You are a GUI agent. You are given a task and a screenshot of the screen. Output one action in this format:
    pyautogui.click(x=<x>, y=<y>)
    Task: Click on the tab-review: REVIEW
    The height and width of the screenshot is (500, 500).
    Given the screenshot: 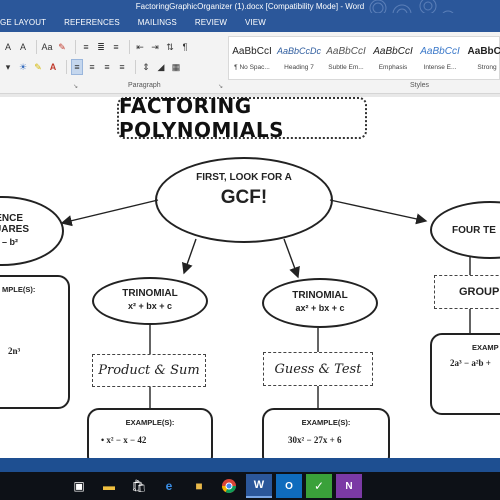 What is the action you would take?
    pyautogui.click(x=211, y=22)
    